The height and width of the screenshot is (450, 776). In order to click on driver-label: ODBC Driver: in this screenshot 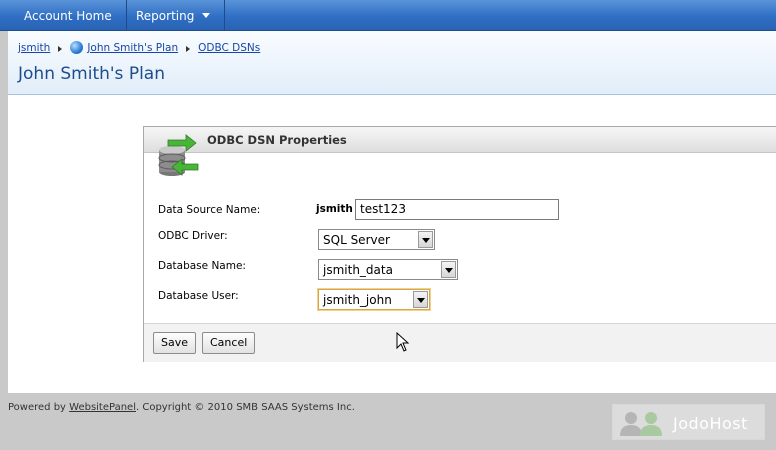, I will do `click(193, 236)`.